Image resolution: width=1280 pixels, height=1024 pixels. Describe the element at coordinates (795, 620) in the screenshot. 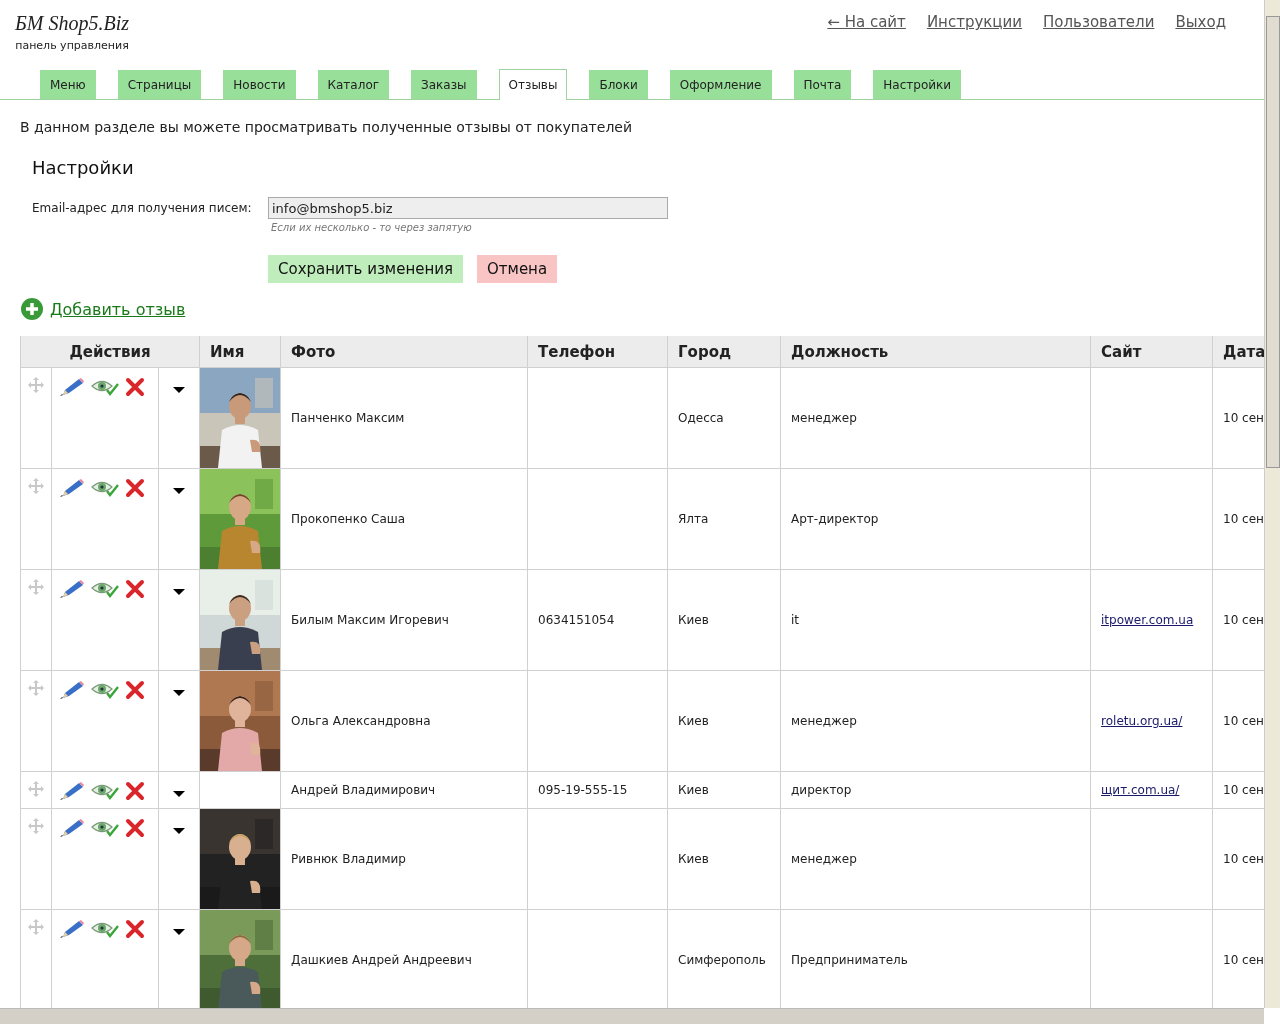

I see `position-cell: it` at that location.